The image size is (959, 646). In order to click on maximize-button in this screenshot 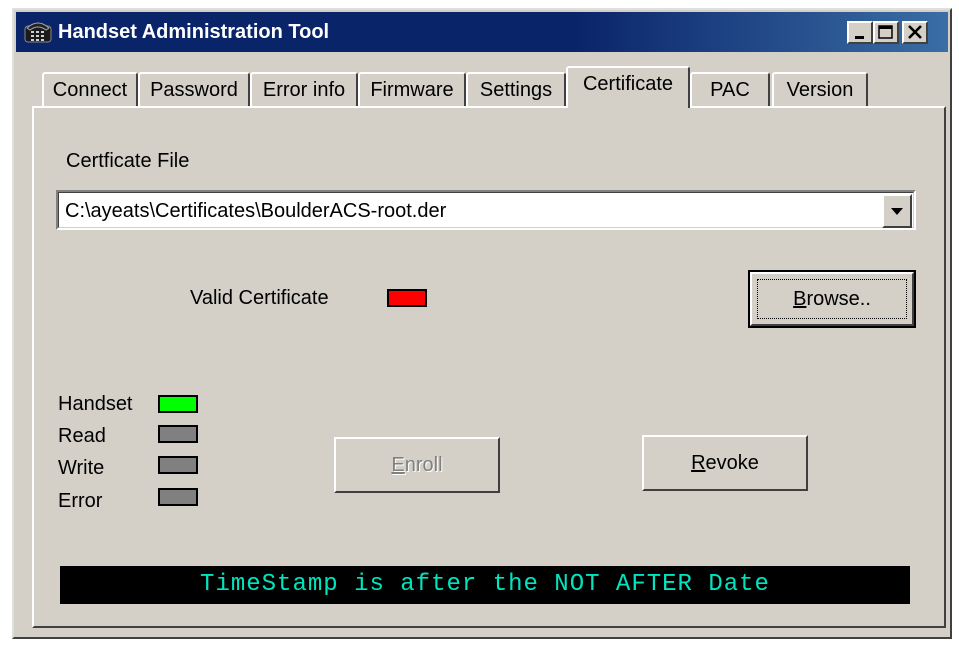, I will do `click(886, 32)`.